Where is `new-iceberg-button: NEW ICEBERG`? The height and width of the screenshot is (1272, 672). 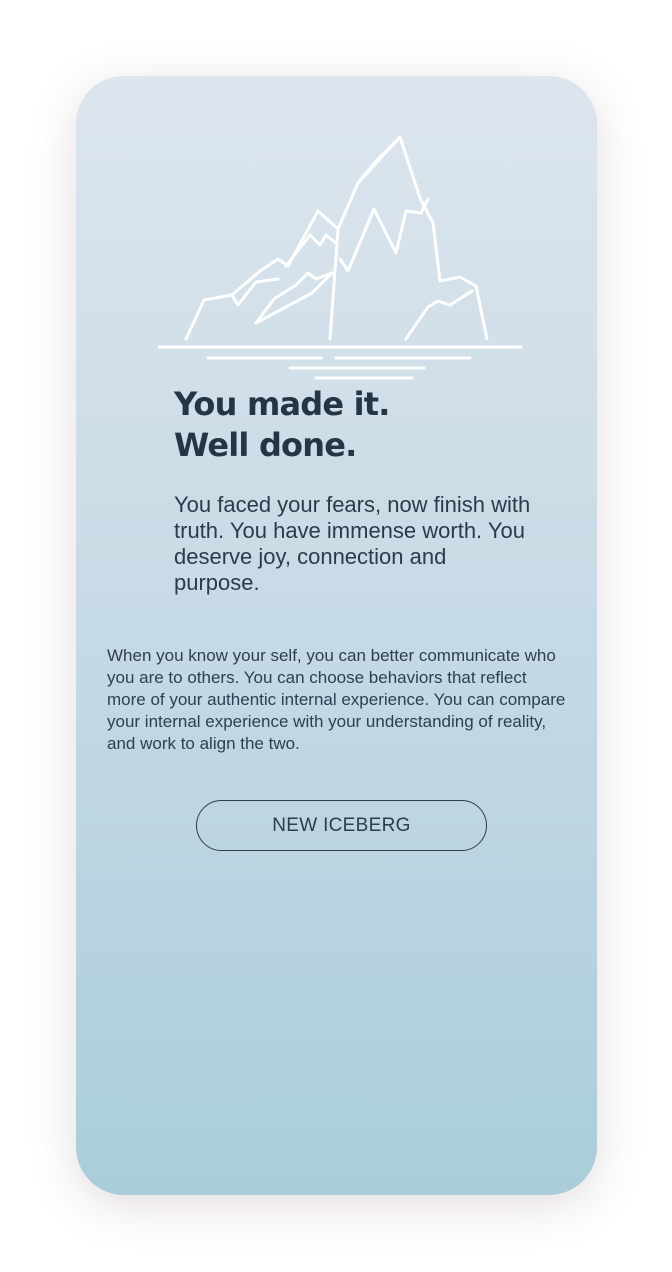 new-iceberg-button: NEW ICEBERG is located at coordinates (341, 825).